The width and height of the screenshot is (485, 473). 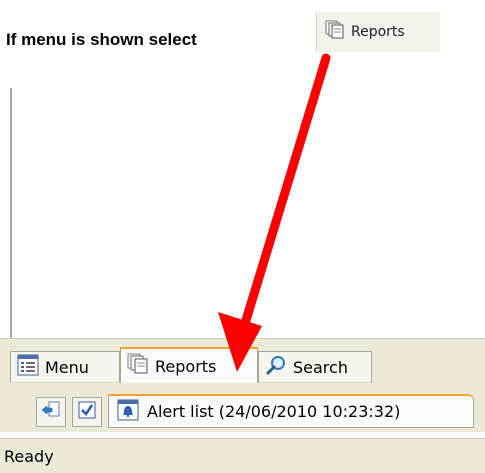 What do you see at coordinates (101, 39) in the screenshot?
I see `instruction-text: If menu is shown select` at bounding box center [101, 39].